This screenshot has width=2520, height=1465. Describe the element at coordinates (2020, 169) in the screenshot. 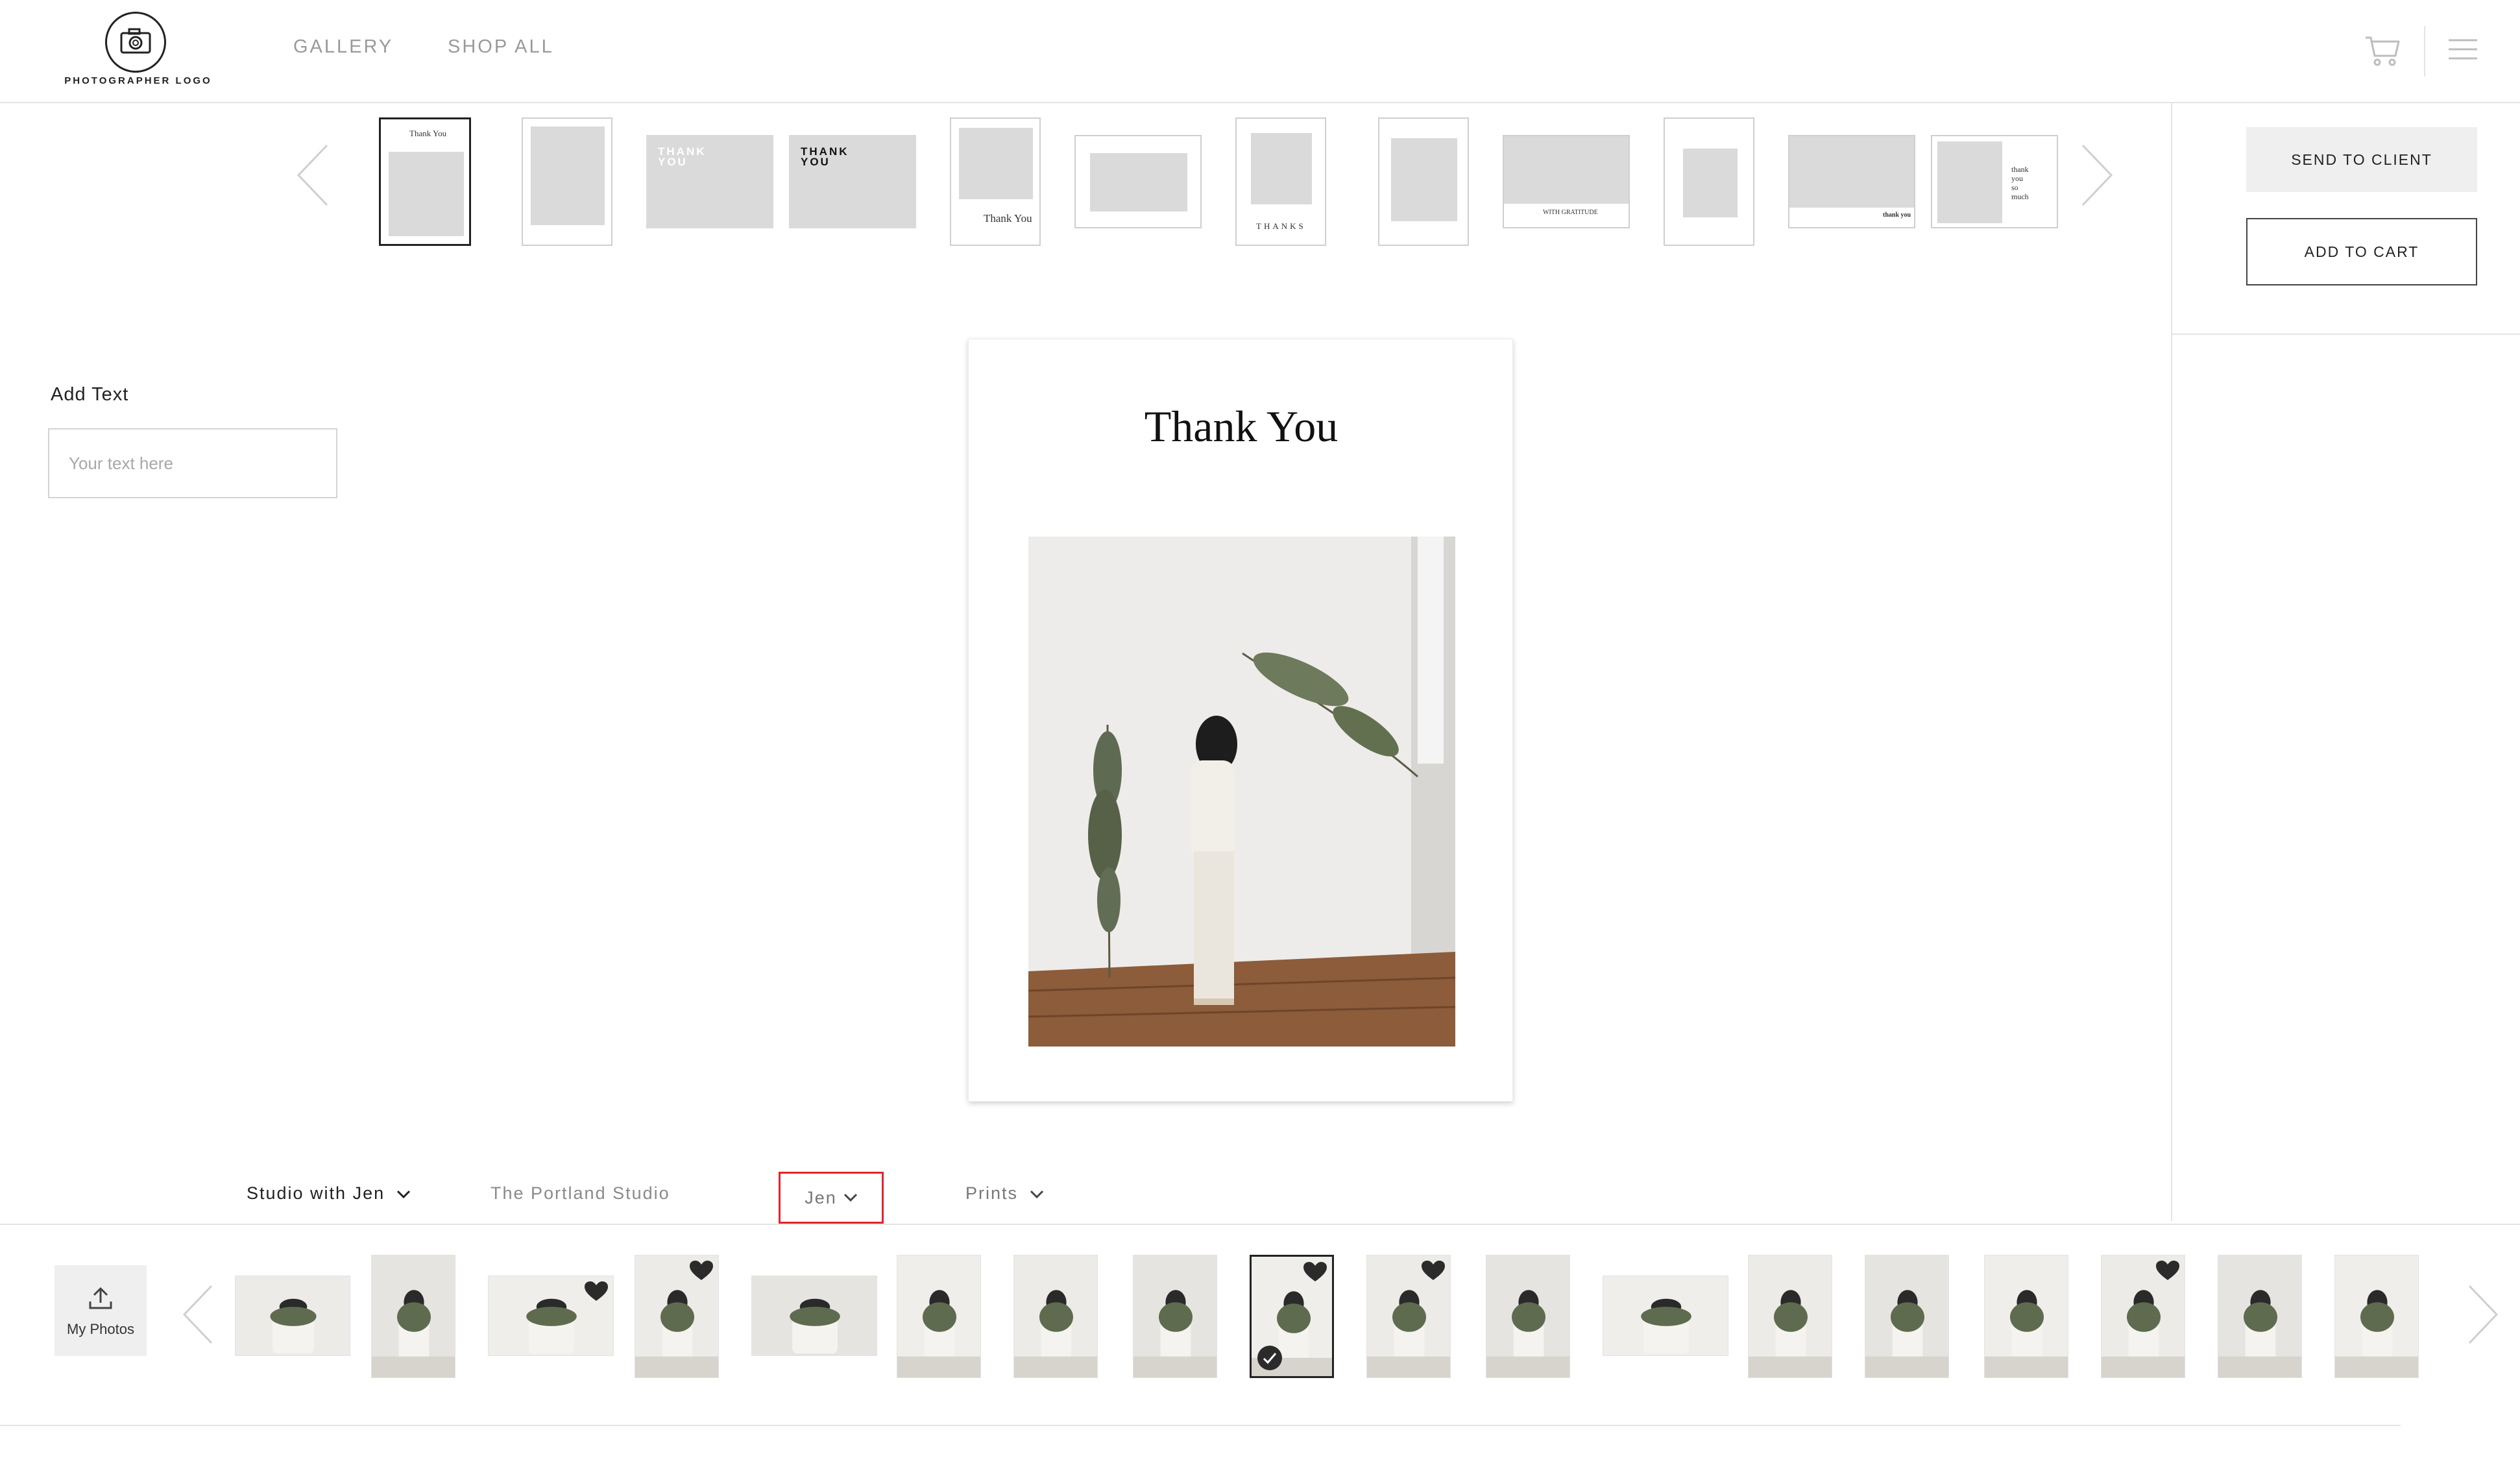

I see `template-text: thank` at that location.